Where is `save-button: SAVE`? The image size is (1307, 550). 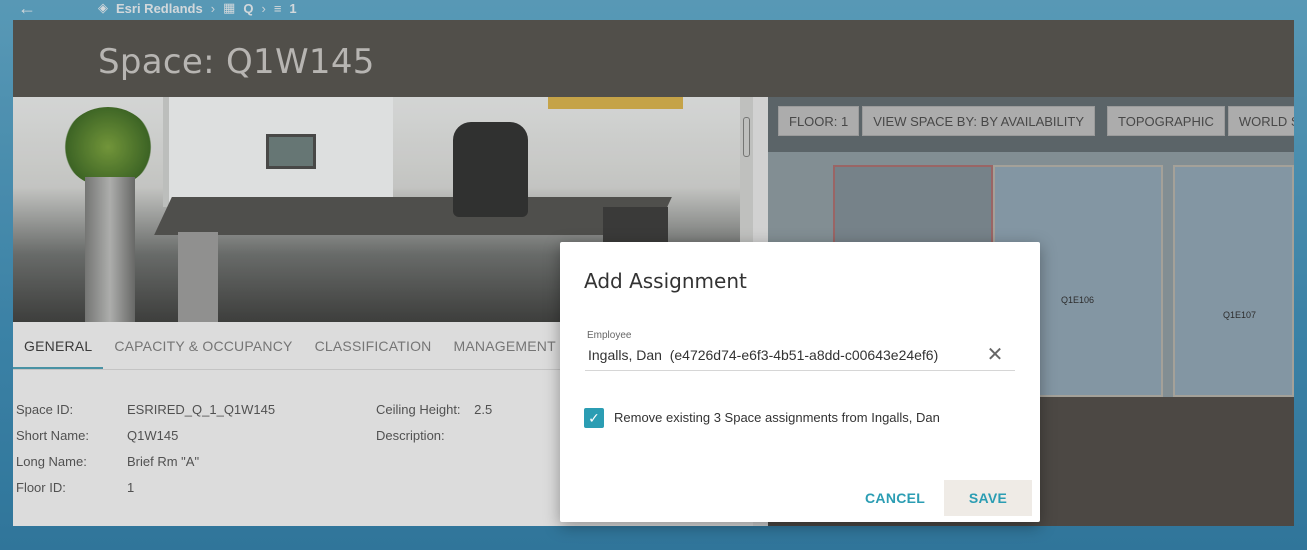 save-button: SAVE is located at coordinates (988, 498).